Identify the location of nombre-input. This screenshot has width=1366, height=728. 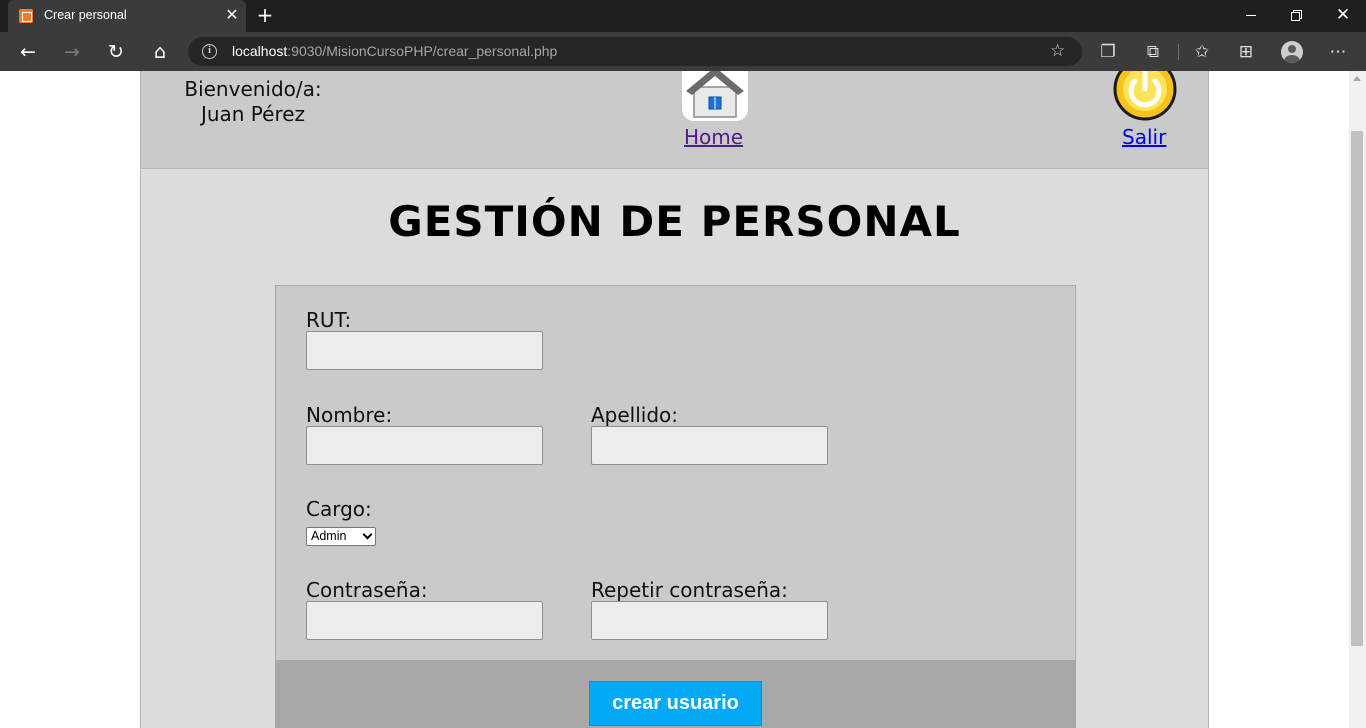
(424, 445).